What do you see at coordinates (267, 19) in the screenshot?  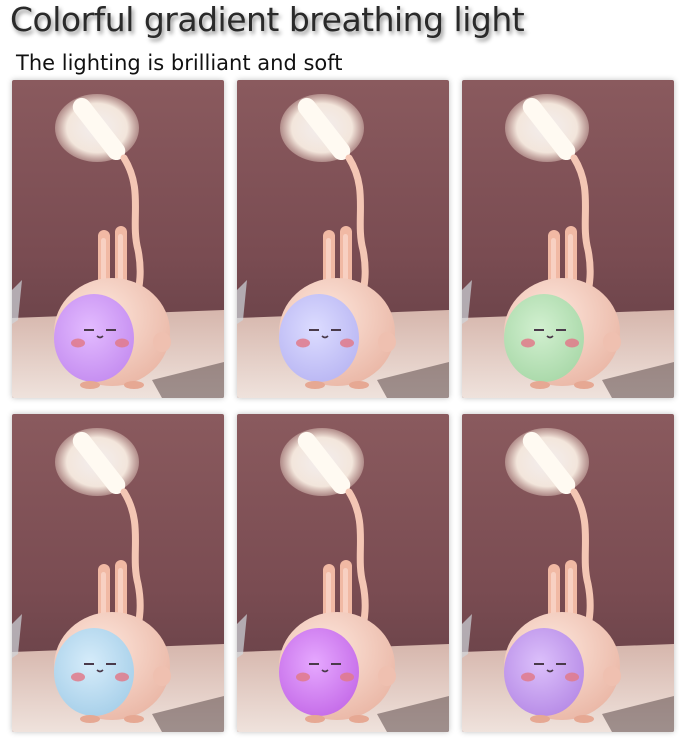 I see `page-title: Colorful gradient breathing light` at bounding box center [267, 19].